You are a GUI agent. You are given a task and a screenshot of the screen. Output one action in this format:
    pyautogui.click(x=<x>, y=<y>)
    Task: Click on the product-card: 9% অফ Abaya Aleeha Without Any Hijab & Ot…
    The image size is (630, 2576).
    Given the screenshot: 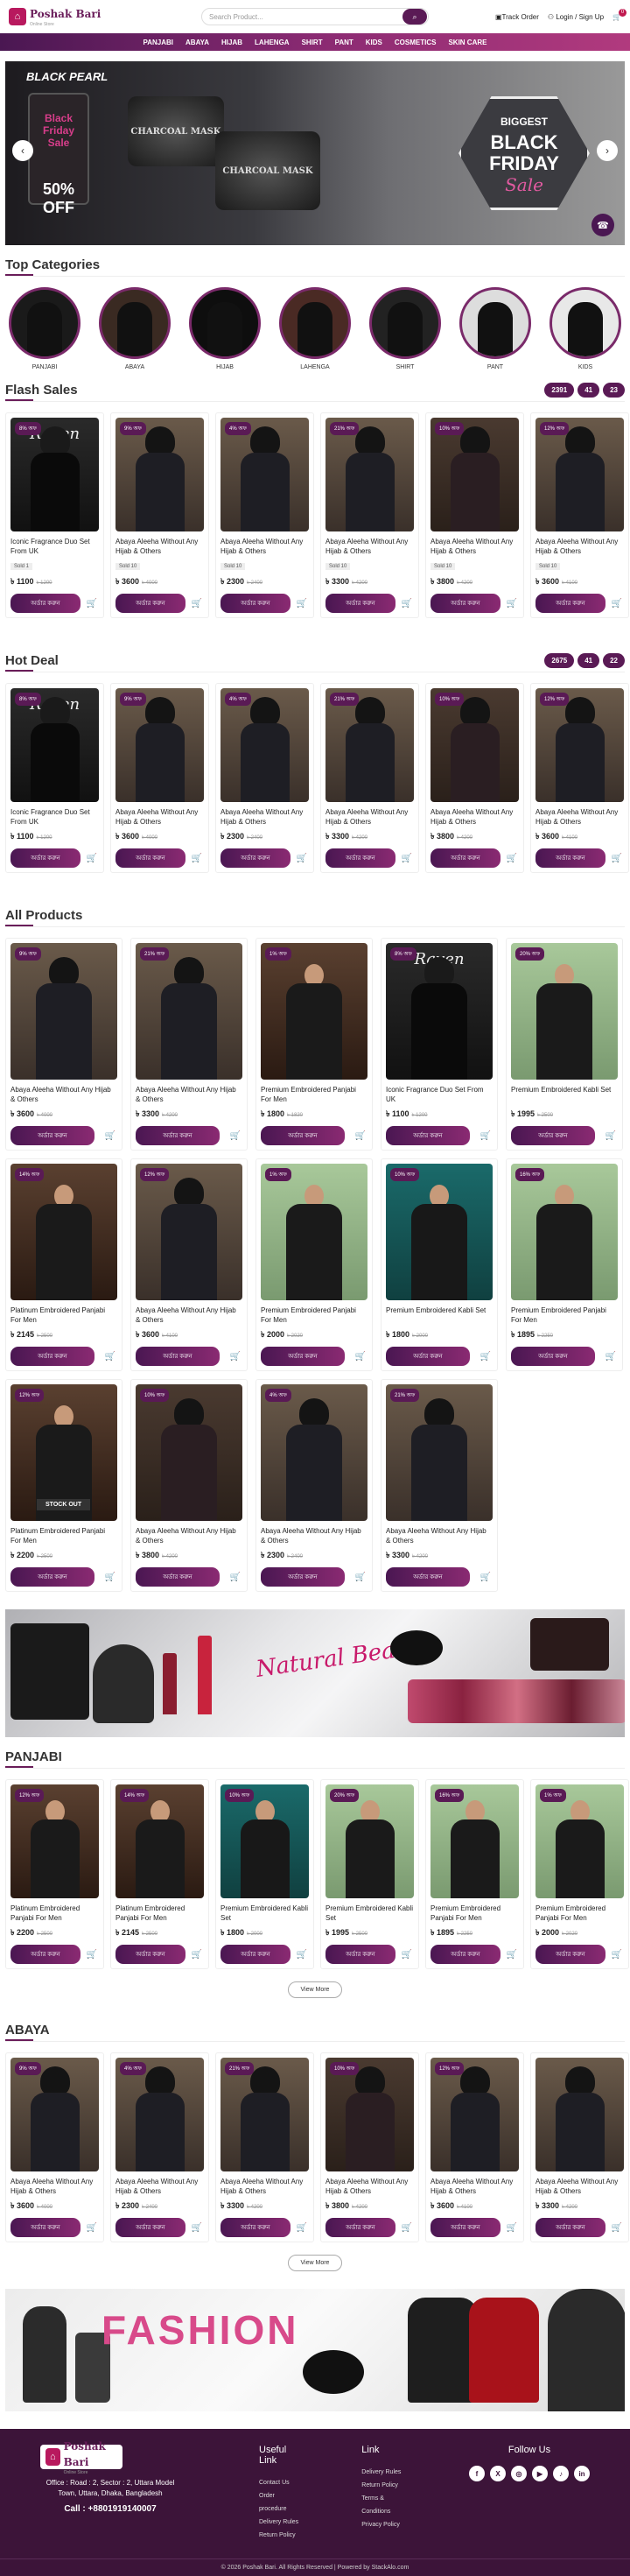 What is the action you would take?
    pyautogui.click(x=54, y=2147)
    